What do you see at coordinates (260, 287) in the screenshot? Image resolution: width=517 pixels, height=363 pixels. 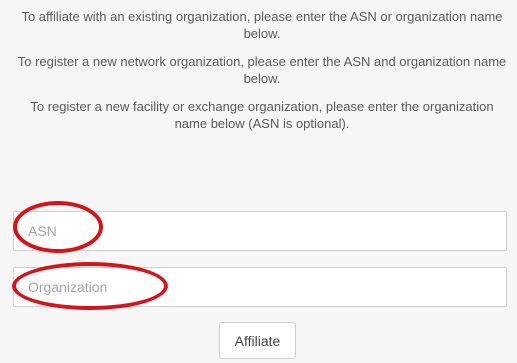 I see `organization-input` at bounding box center [260, 287].